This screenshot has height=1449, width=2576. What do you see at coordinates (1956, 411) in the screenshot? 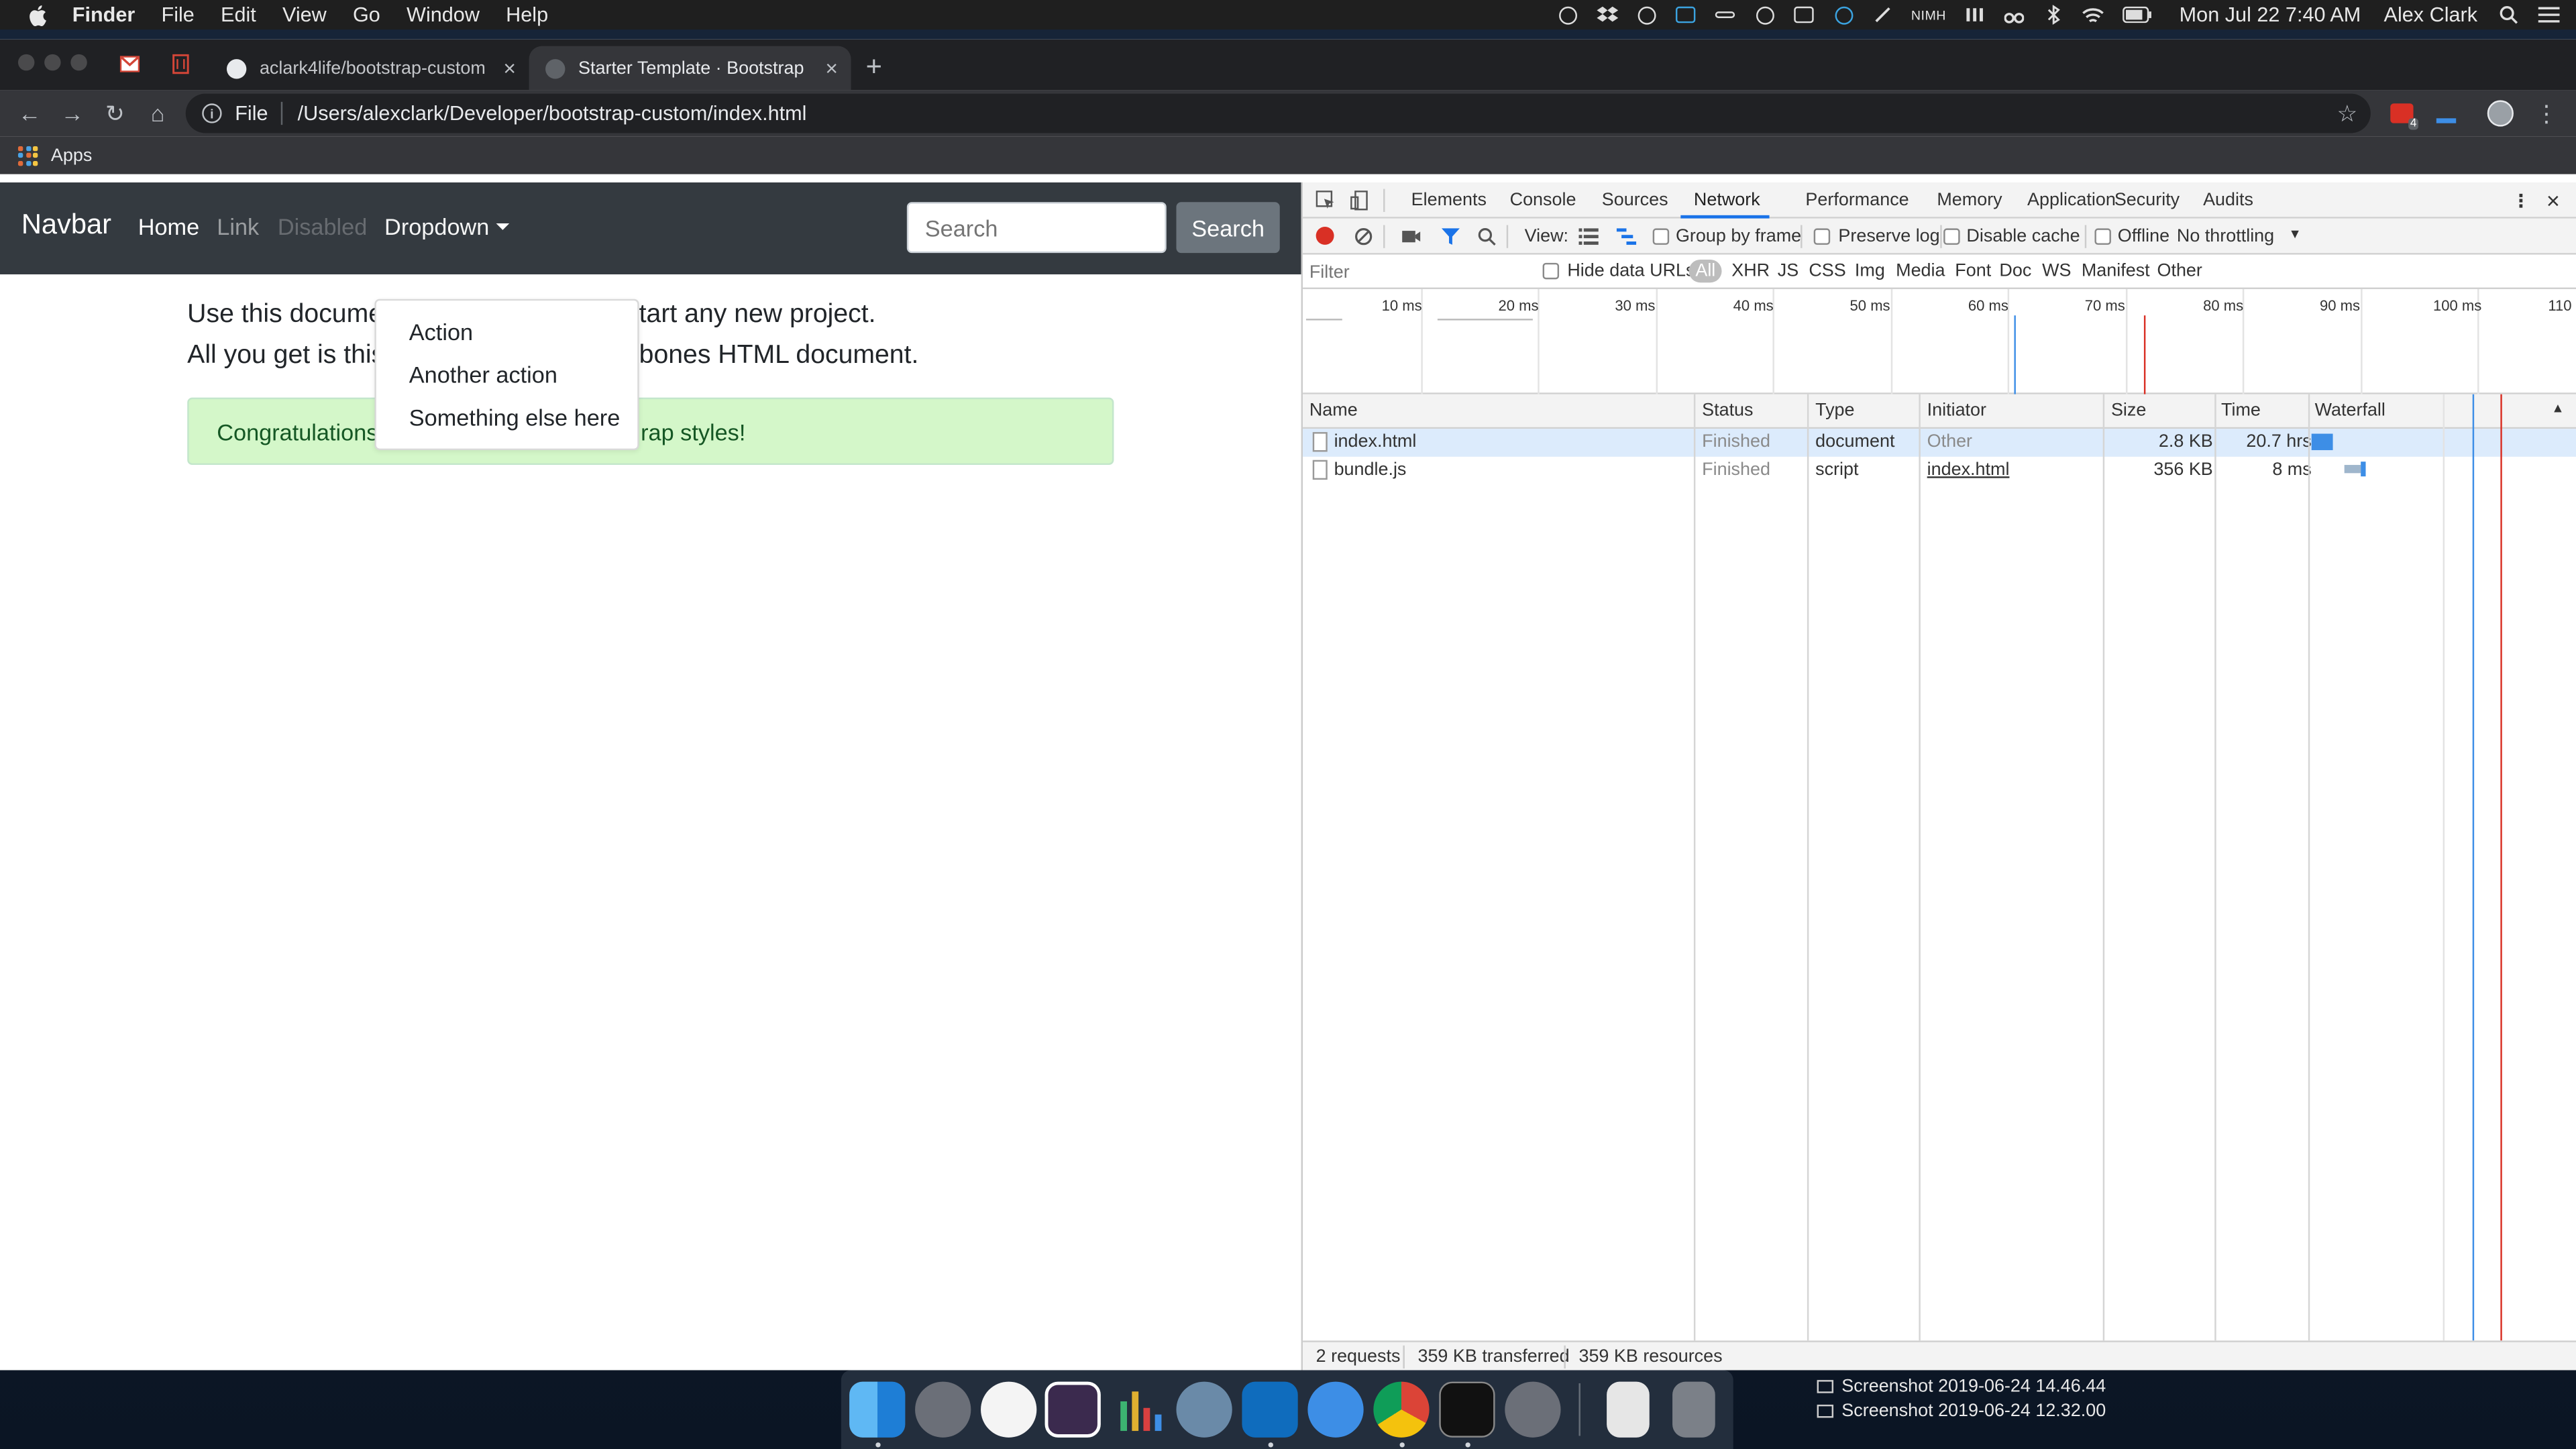
I see `col-initiator: Initiator` at bounding box center [1956, 411].